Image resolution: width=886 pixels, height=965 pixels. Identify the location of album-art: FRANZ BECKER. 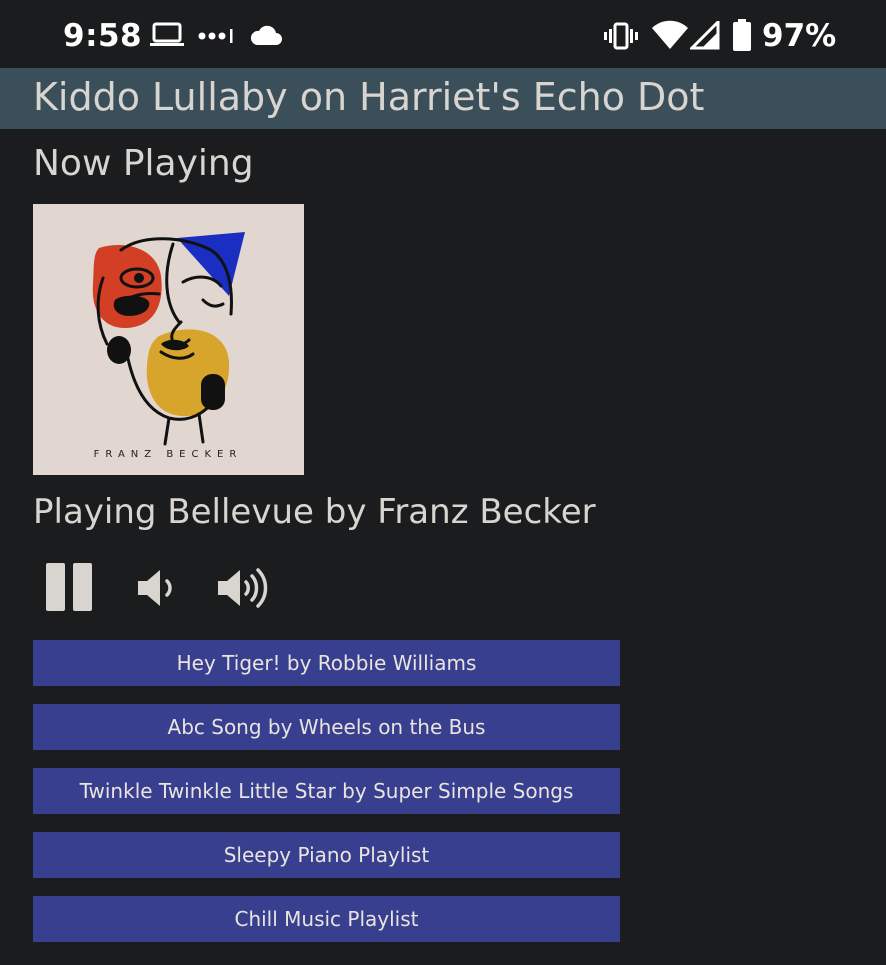
(168, 339).